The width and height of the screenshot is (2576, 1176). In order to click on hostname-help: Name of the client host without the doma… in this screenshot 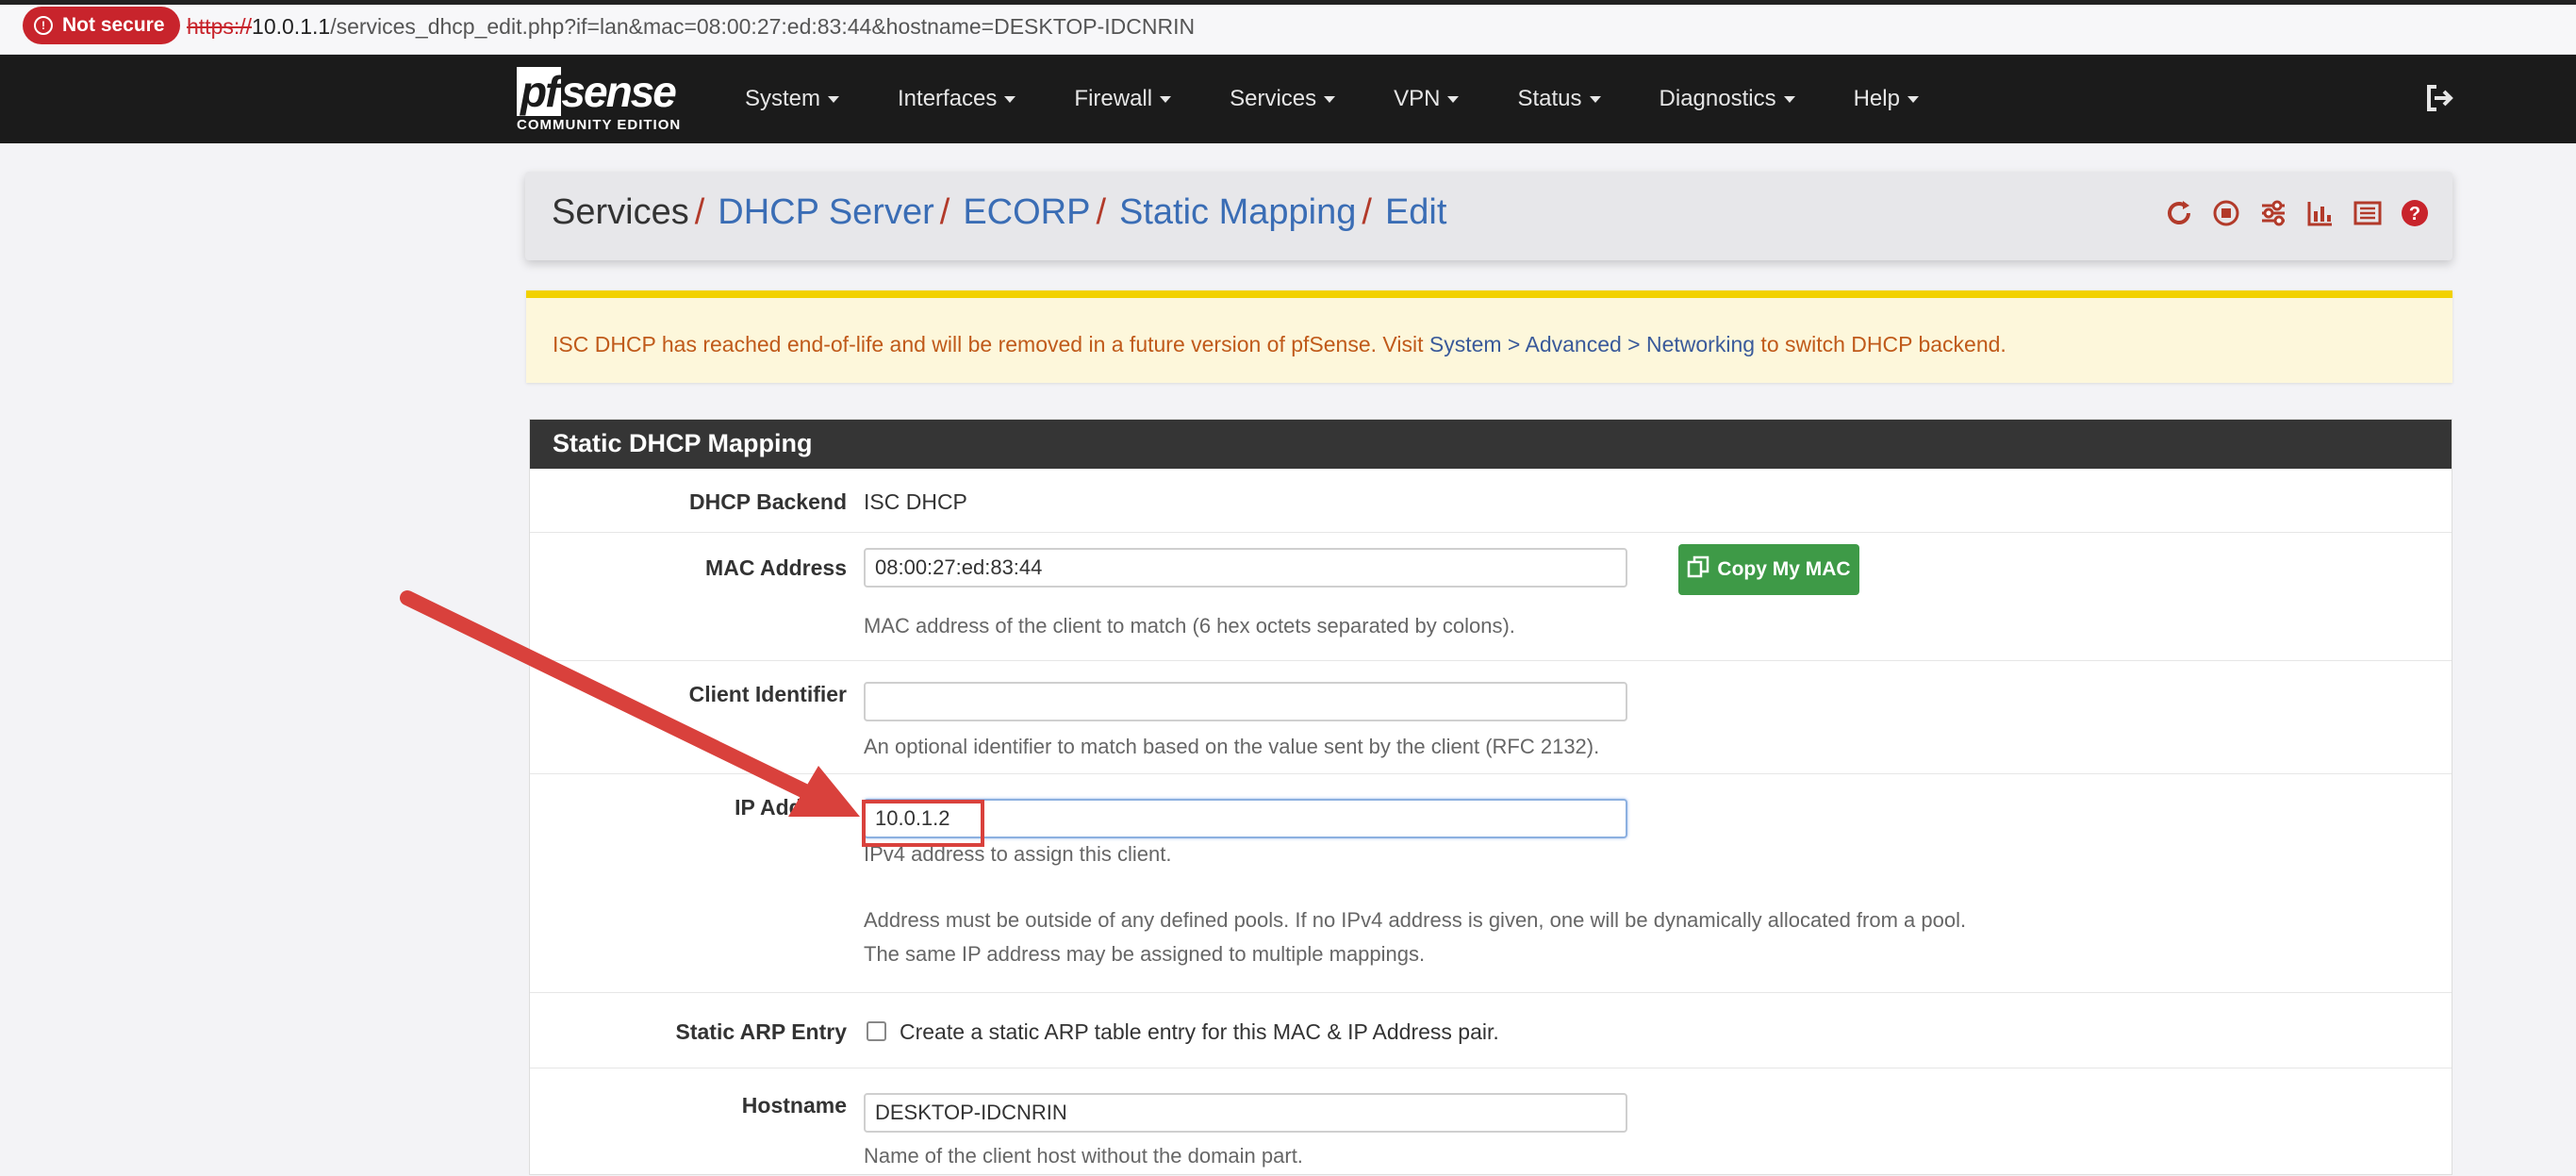, I will do `click(1083, 1156)`.